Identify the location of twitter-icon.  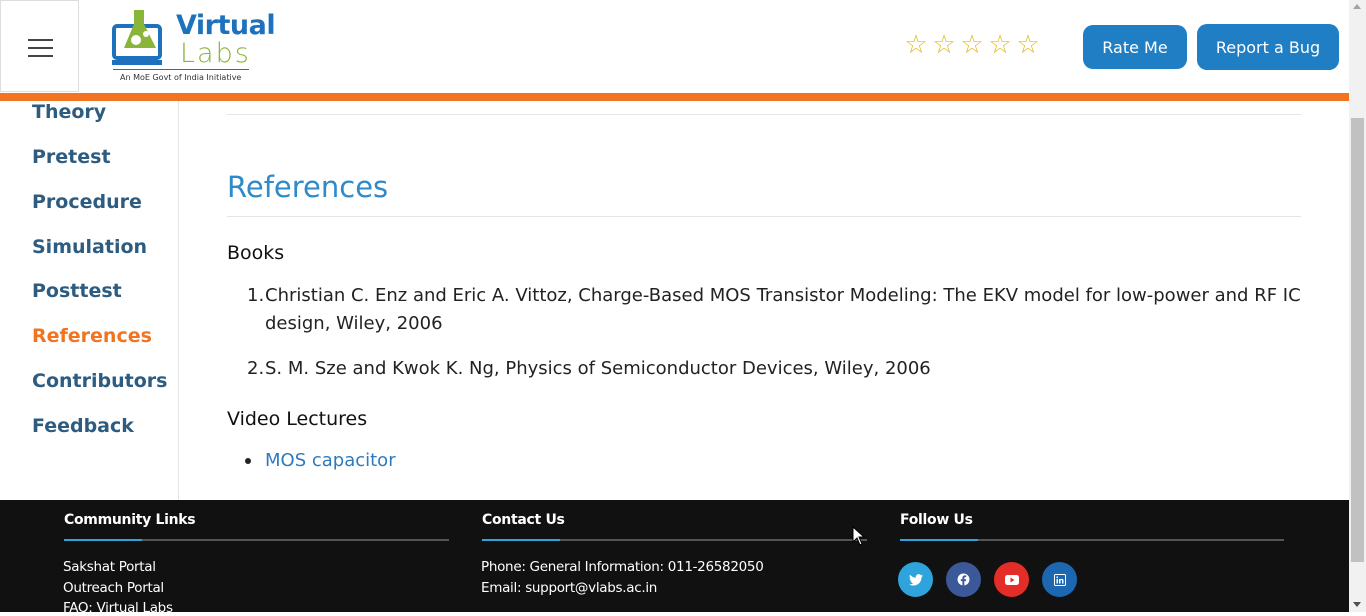
(915, 579).